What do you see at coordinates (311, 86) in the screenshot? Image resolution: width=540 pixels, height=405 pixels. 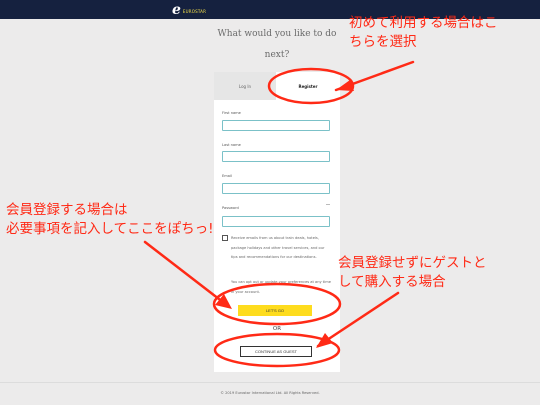 I see `register-tab-highlight` at bounding box center [311, 86].